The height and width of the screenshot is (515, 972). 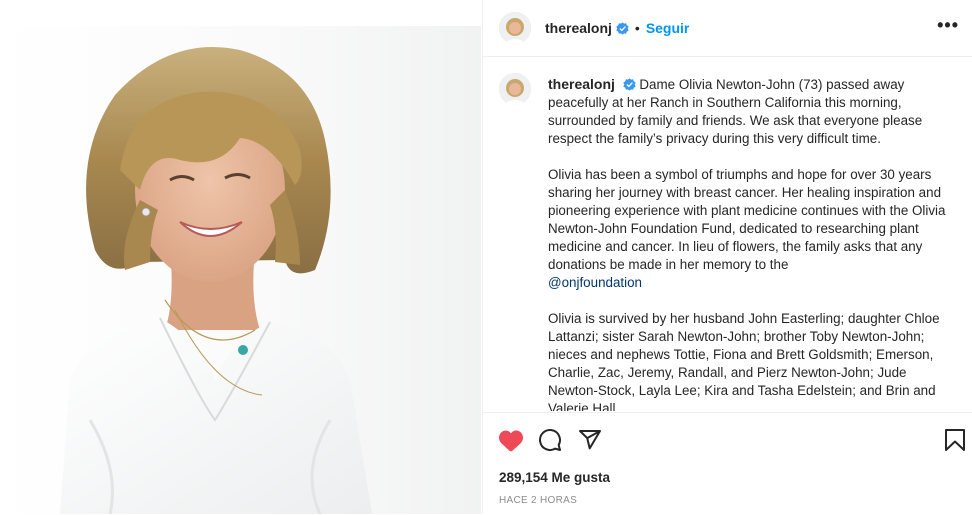 I want to click on follow-button: Seguir, so click(x=668, y=28).